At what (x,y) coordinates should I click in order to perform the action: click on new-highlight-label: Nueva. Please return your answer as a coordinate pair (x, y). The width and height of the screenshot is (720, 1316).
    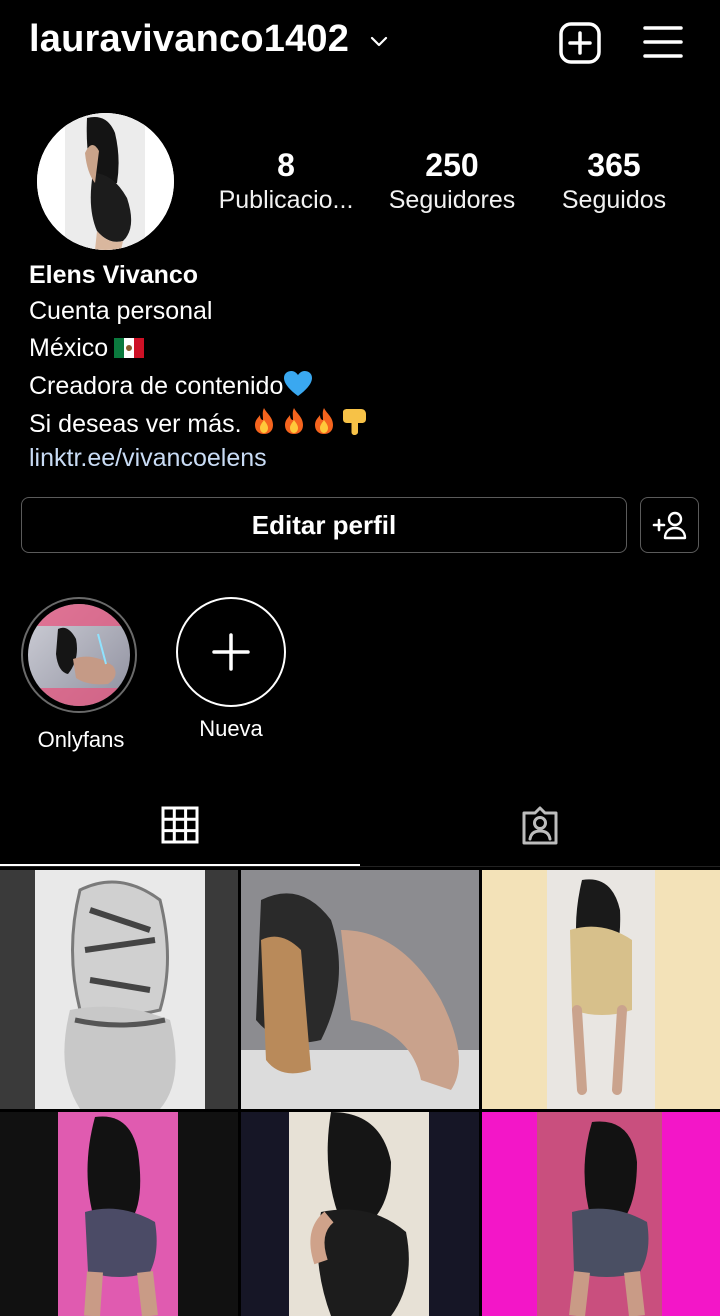
    Looking at the image, I should click on (231, 728).